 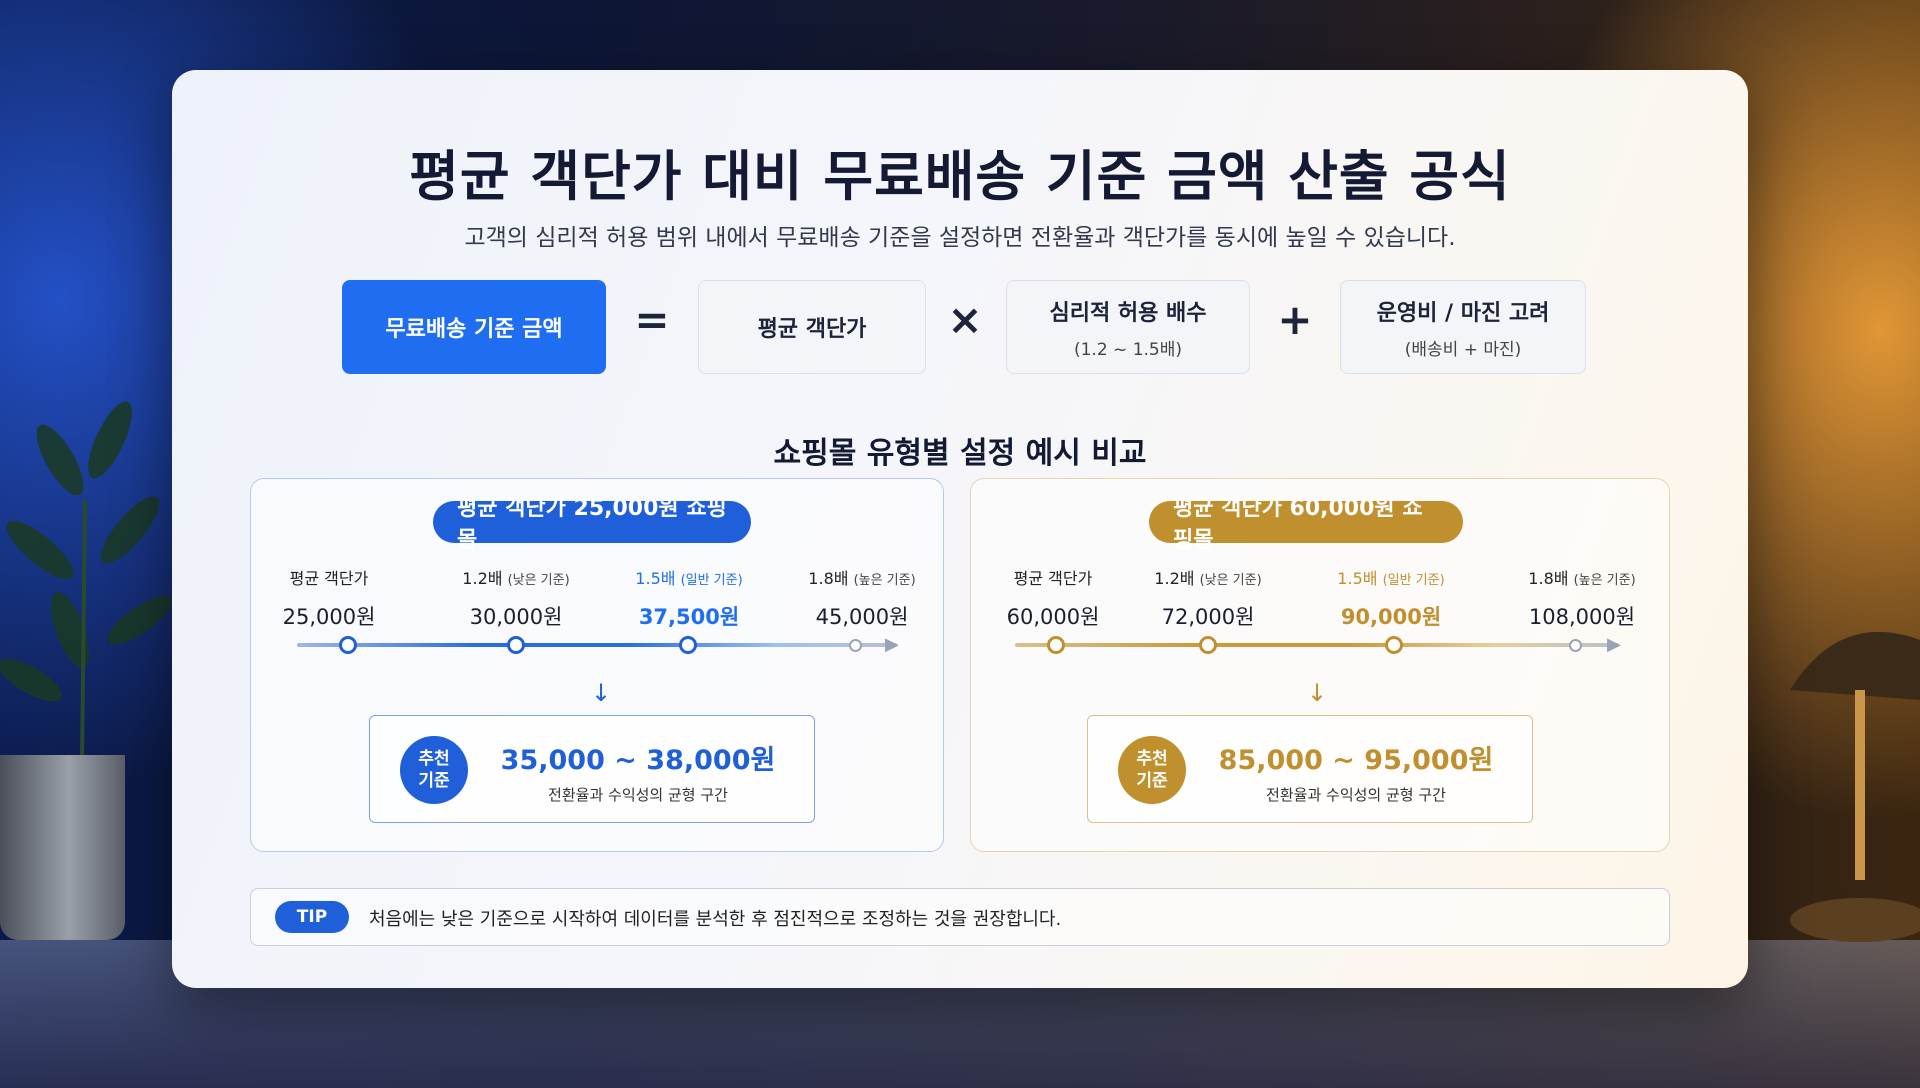 I want to click on page-title: 평균 객단가 대비 무료배송 기준 금액 산출 공식, so click(x=960, y=176).